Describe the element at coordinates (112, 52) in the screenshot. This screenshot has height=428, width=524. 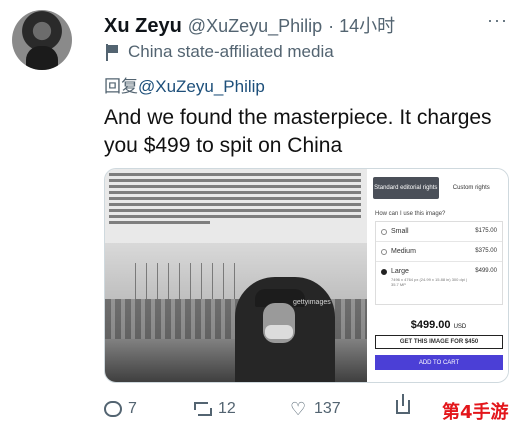
I see `flag-icon` at that location.